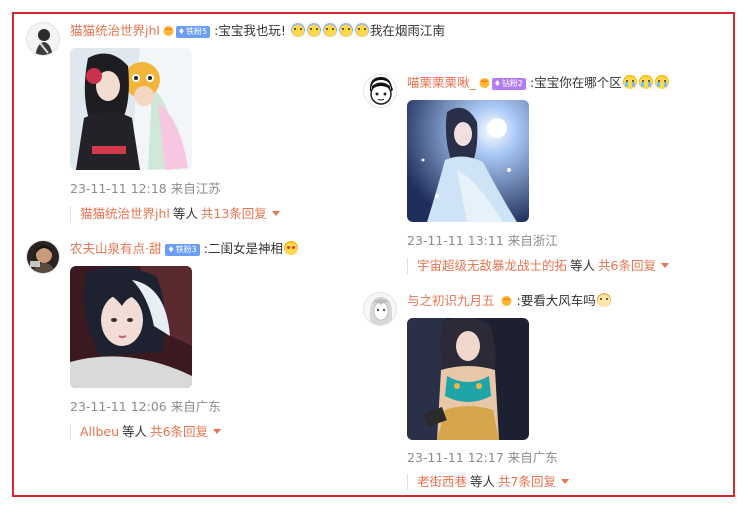 The width and height of the screenshot is (751, 513). Describe the element at coordinates (603, 300) in the screenshot. I see `cat-emoji` at that location.